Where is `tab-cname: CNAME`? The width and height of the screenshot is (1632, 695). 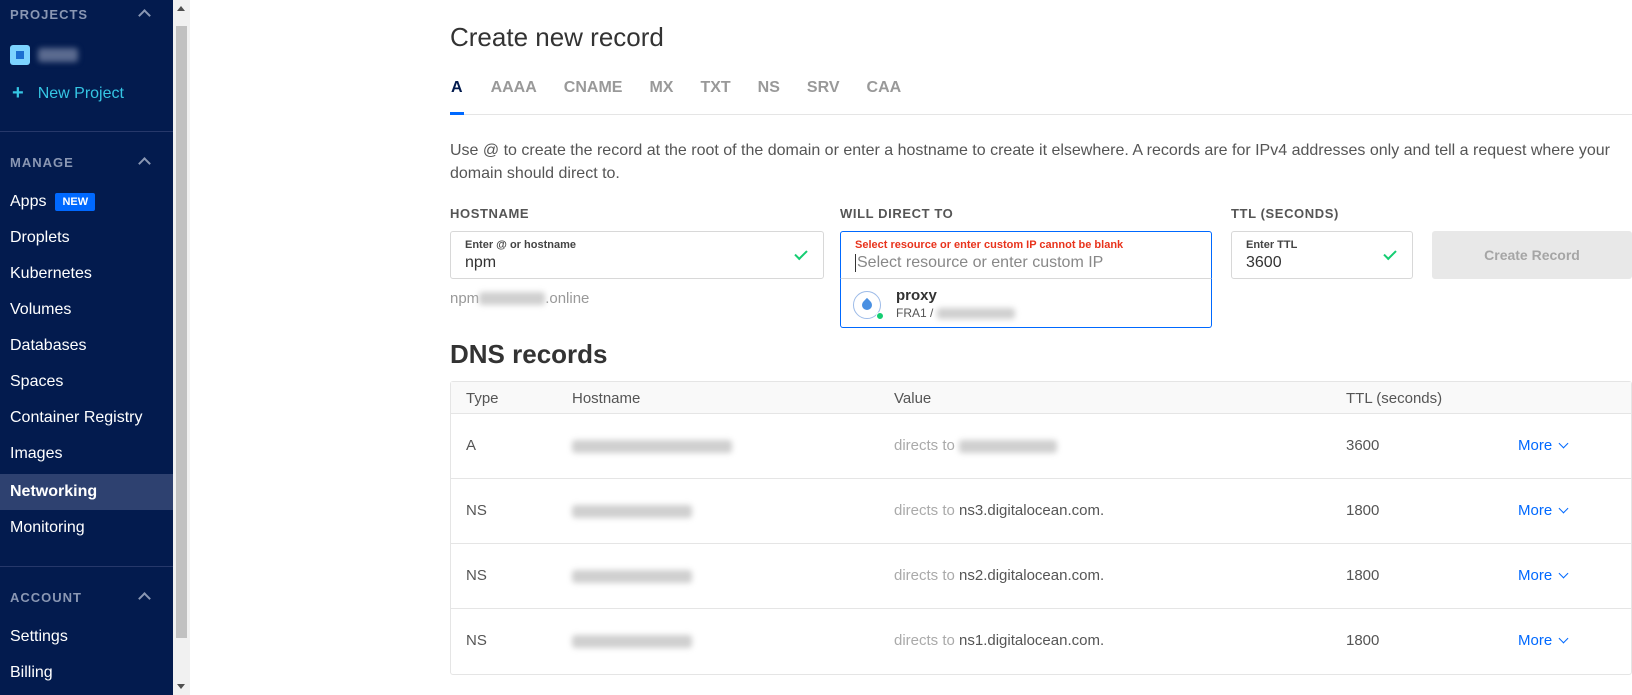
tab-cname: CNAME is located at coordinates (593, 97).